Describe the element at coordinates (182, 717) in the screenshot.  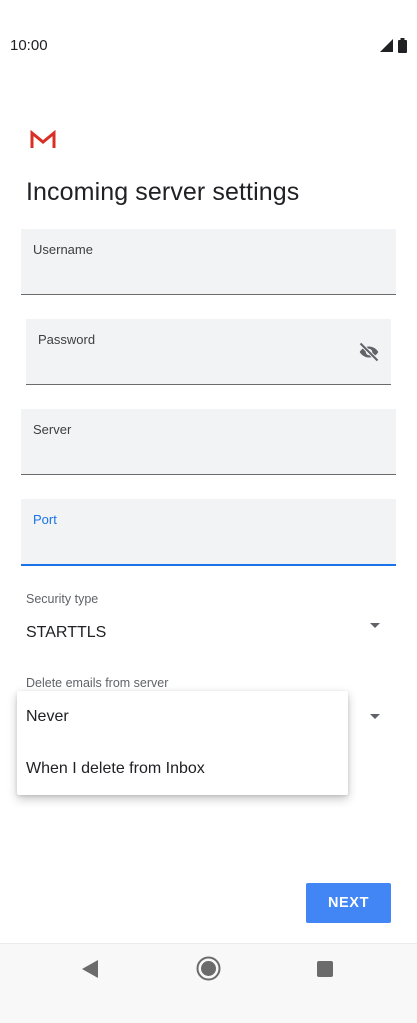
I see `menu-item-never: Never` at that location.